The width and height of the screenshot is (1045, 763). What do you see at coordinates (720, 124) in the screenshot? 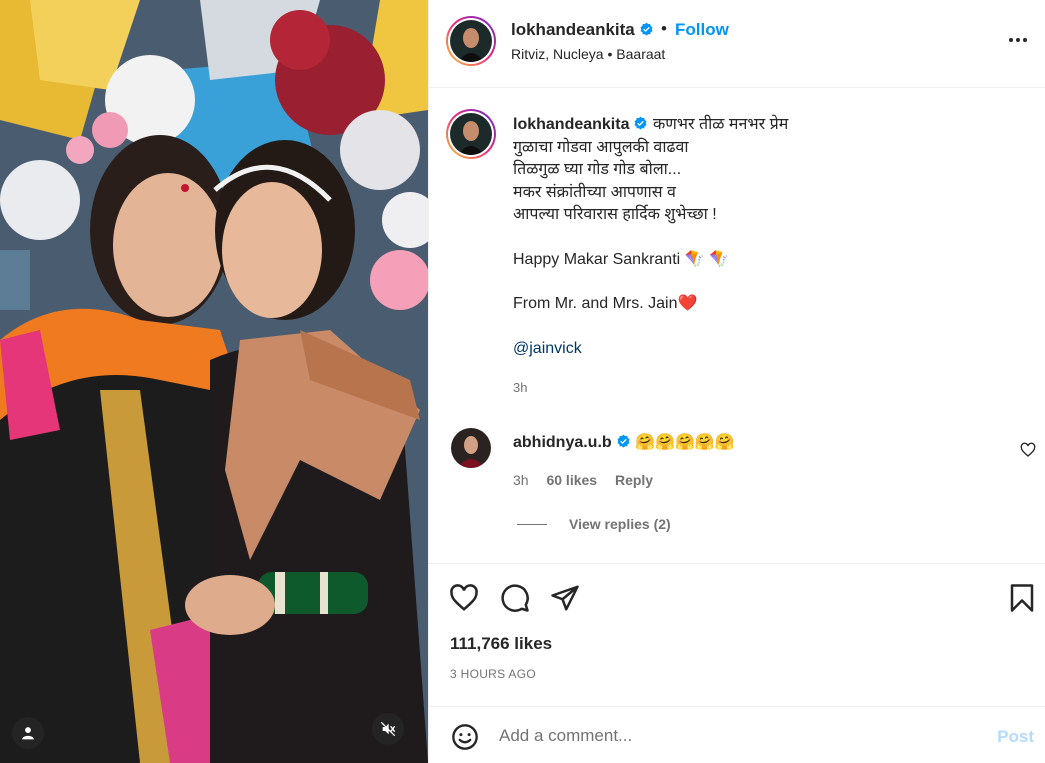
I see `caption-line-1: कणभर तीळ मनभर प्रेम` at bounding box center [720, 124].